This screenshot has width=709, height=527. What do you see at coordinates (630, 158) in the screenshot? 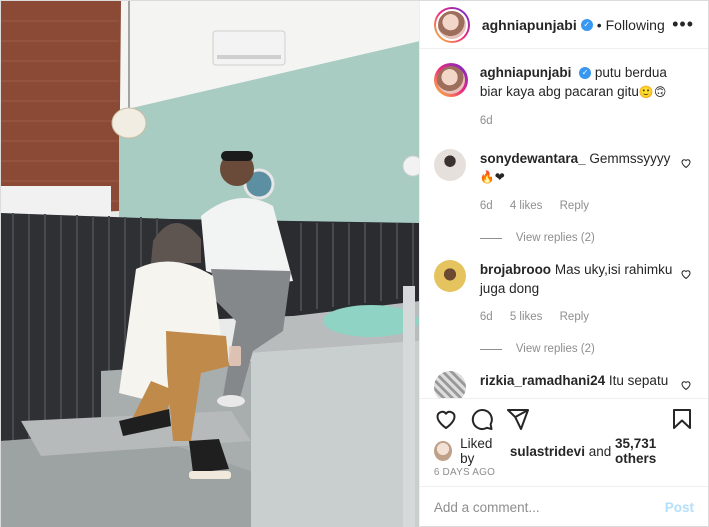
I see `comment-text: Gemmssyyyy` at bounding box center [630, 158].